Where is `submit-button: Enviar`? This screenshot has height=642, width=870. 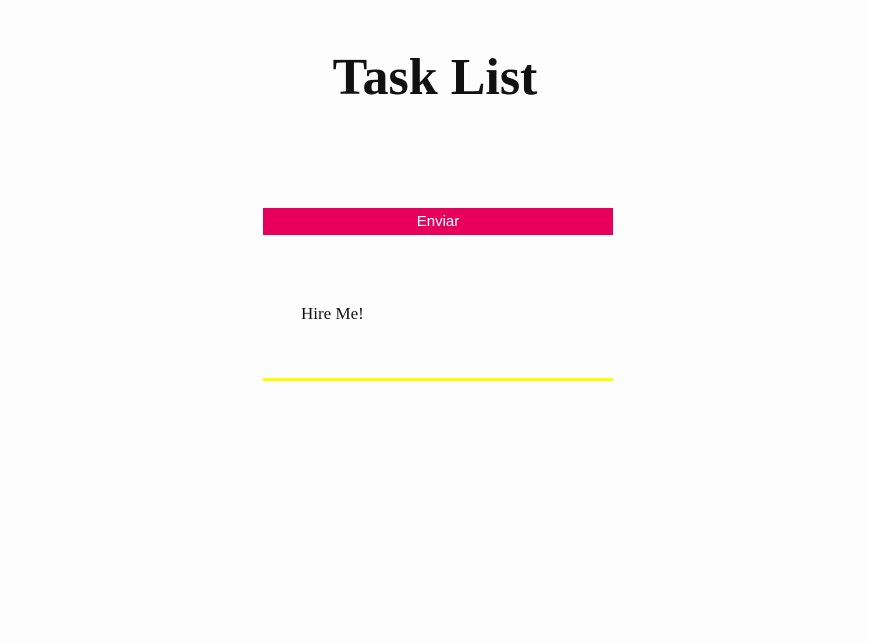 submit-button: Enviar is located at coordinates (438, 221).